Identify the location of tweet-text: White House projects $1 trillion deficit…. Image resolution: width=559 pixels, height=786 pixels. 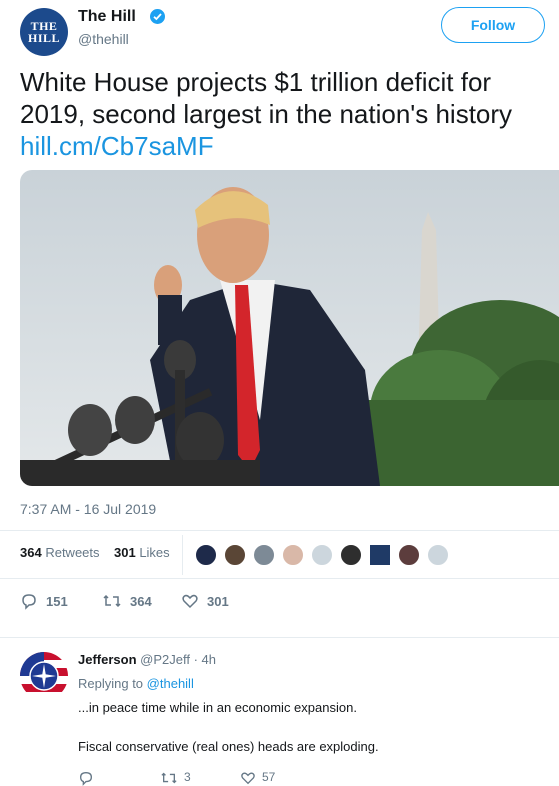
(266, 98).